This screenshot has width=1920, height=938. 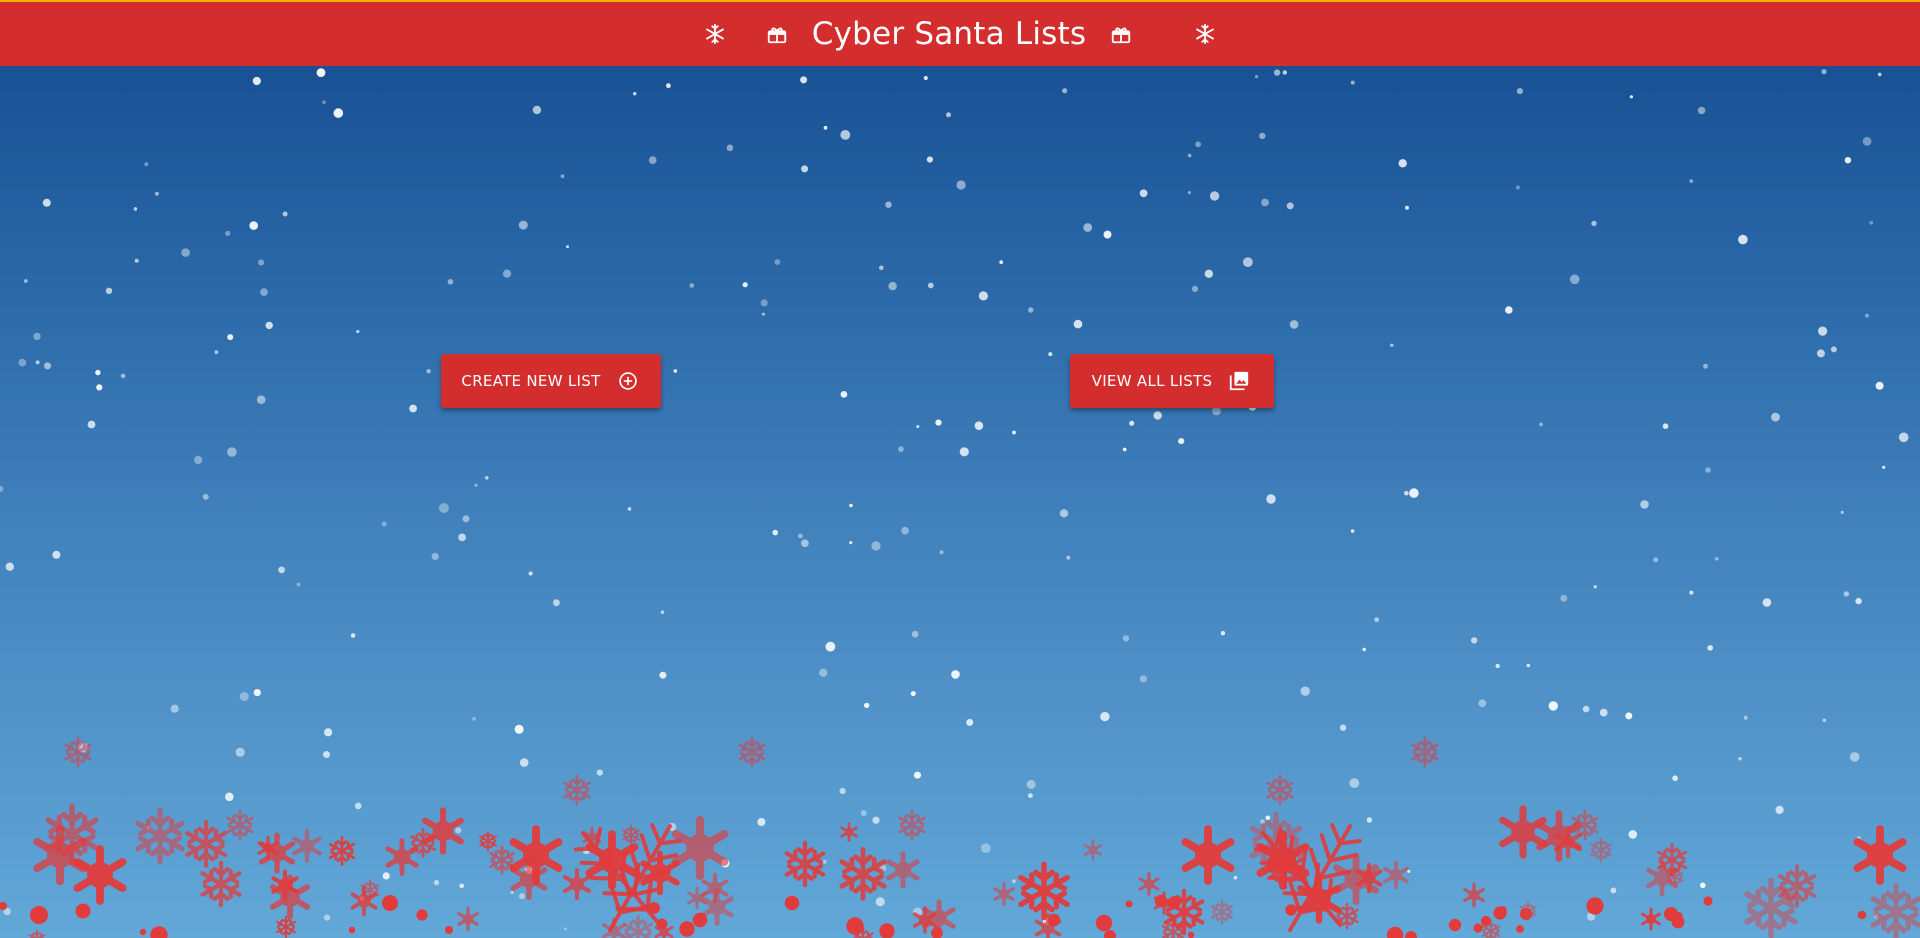 I want to click on title-group: Cyber Santa Lists, so click(x=960, y=34).